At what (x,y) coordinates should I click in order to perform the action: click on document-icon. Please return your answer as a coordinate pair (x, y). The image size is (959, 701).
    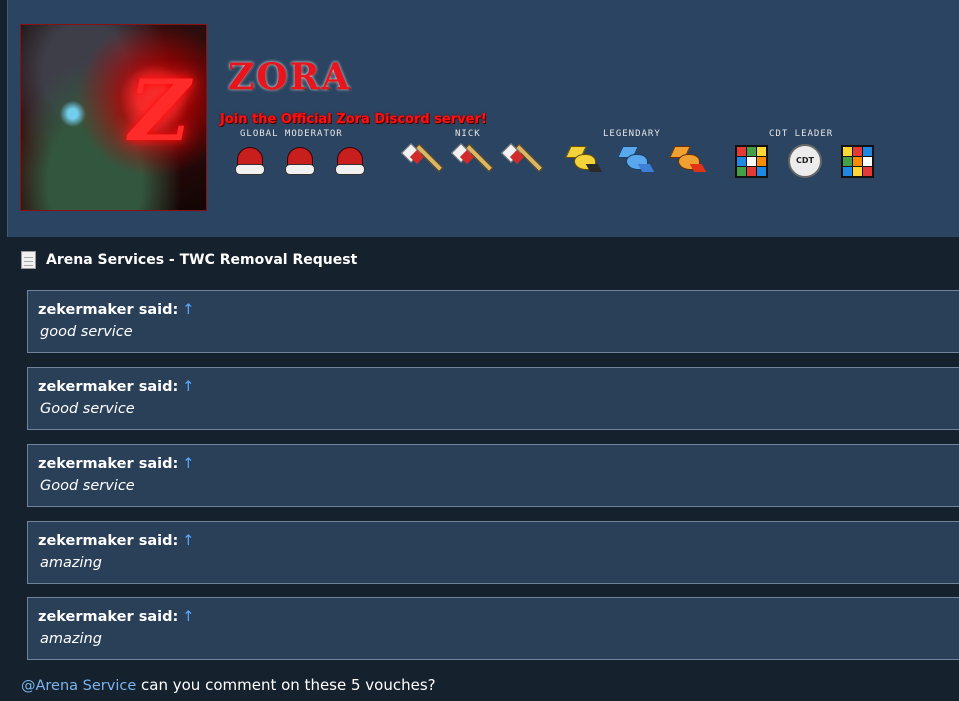
    Looking at the image, I should click on (28, 260).